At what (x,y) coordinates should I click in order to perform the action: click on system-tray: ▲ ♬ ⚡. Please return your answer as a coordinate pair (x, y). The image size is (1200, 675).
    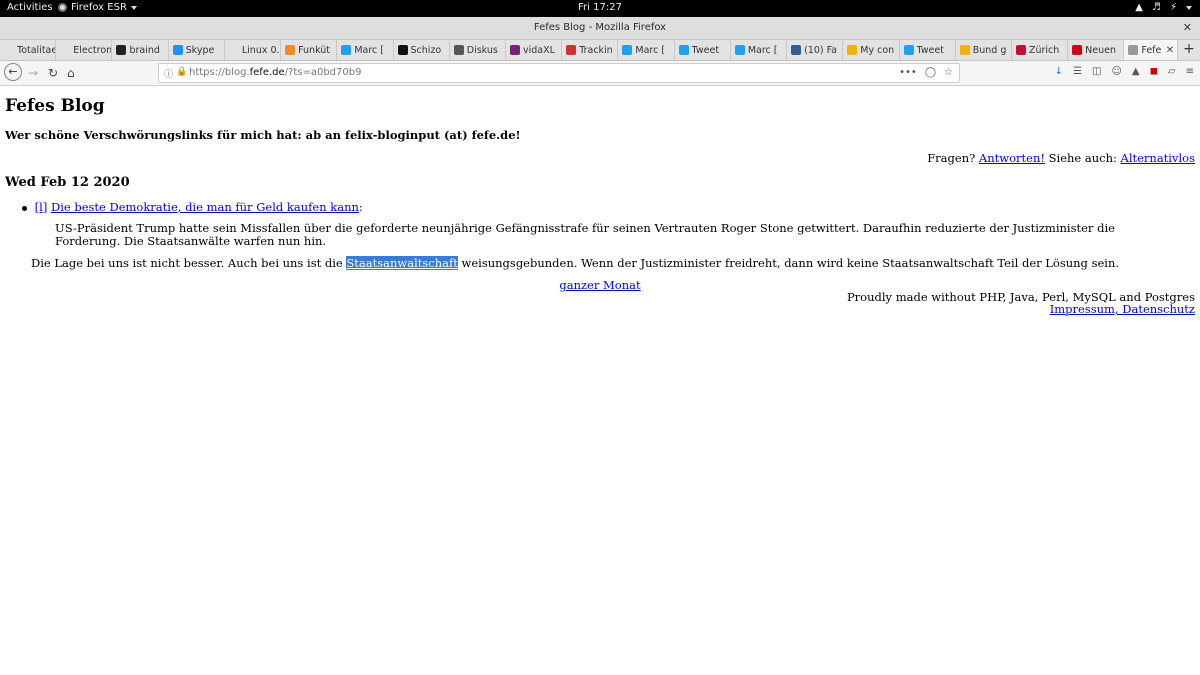
    Looking at the image, I should click on (1163, 7).